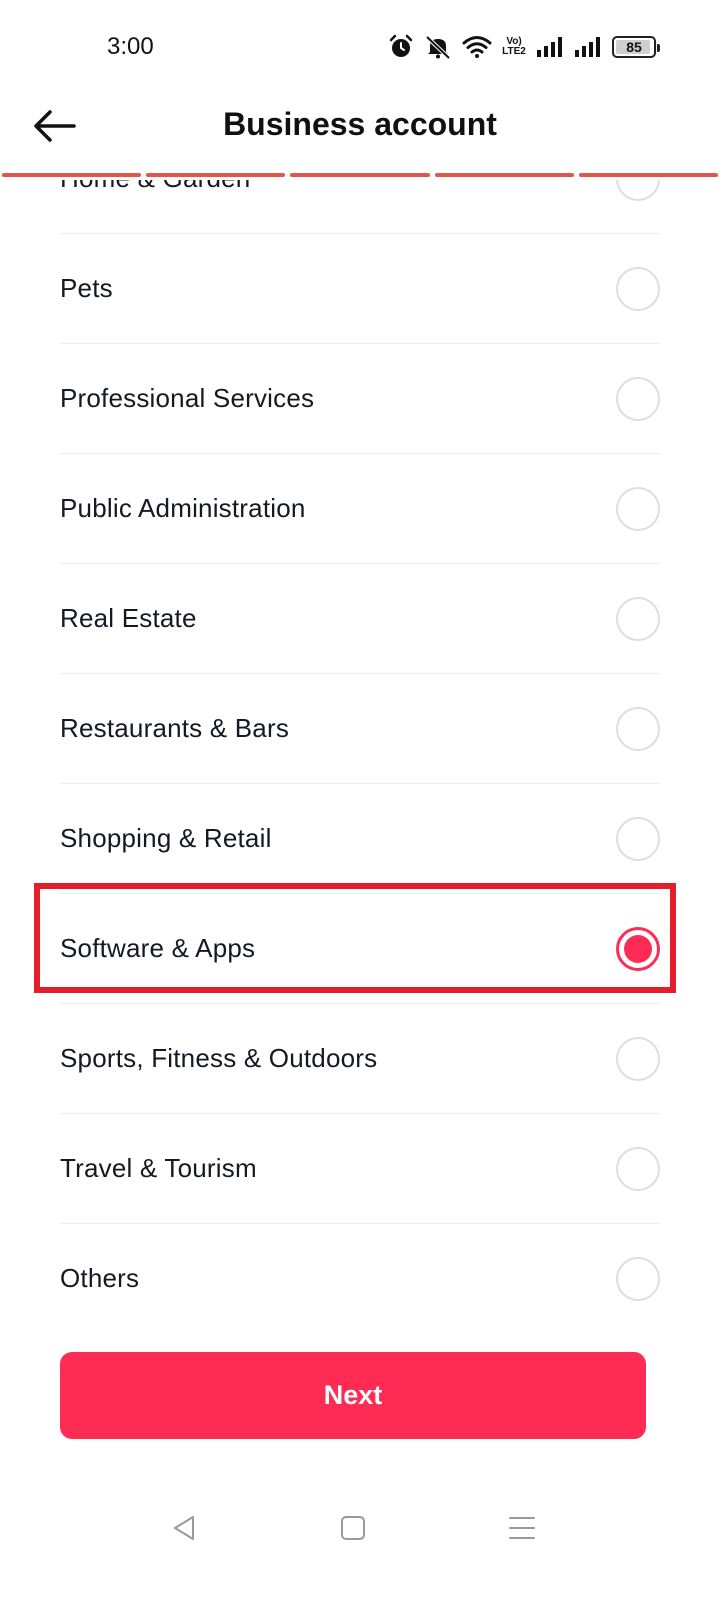  I want to click on progress-steps, so click(360, 176).